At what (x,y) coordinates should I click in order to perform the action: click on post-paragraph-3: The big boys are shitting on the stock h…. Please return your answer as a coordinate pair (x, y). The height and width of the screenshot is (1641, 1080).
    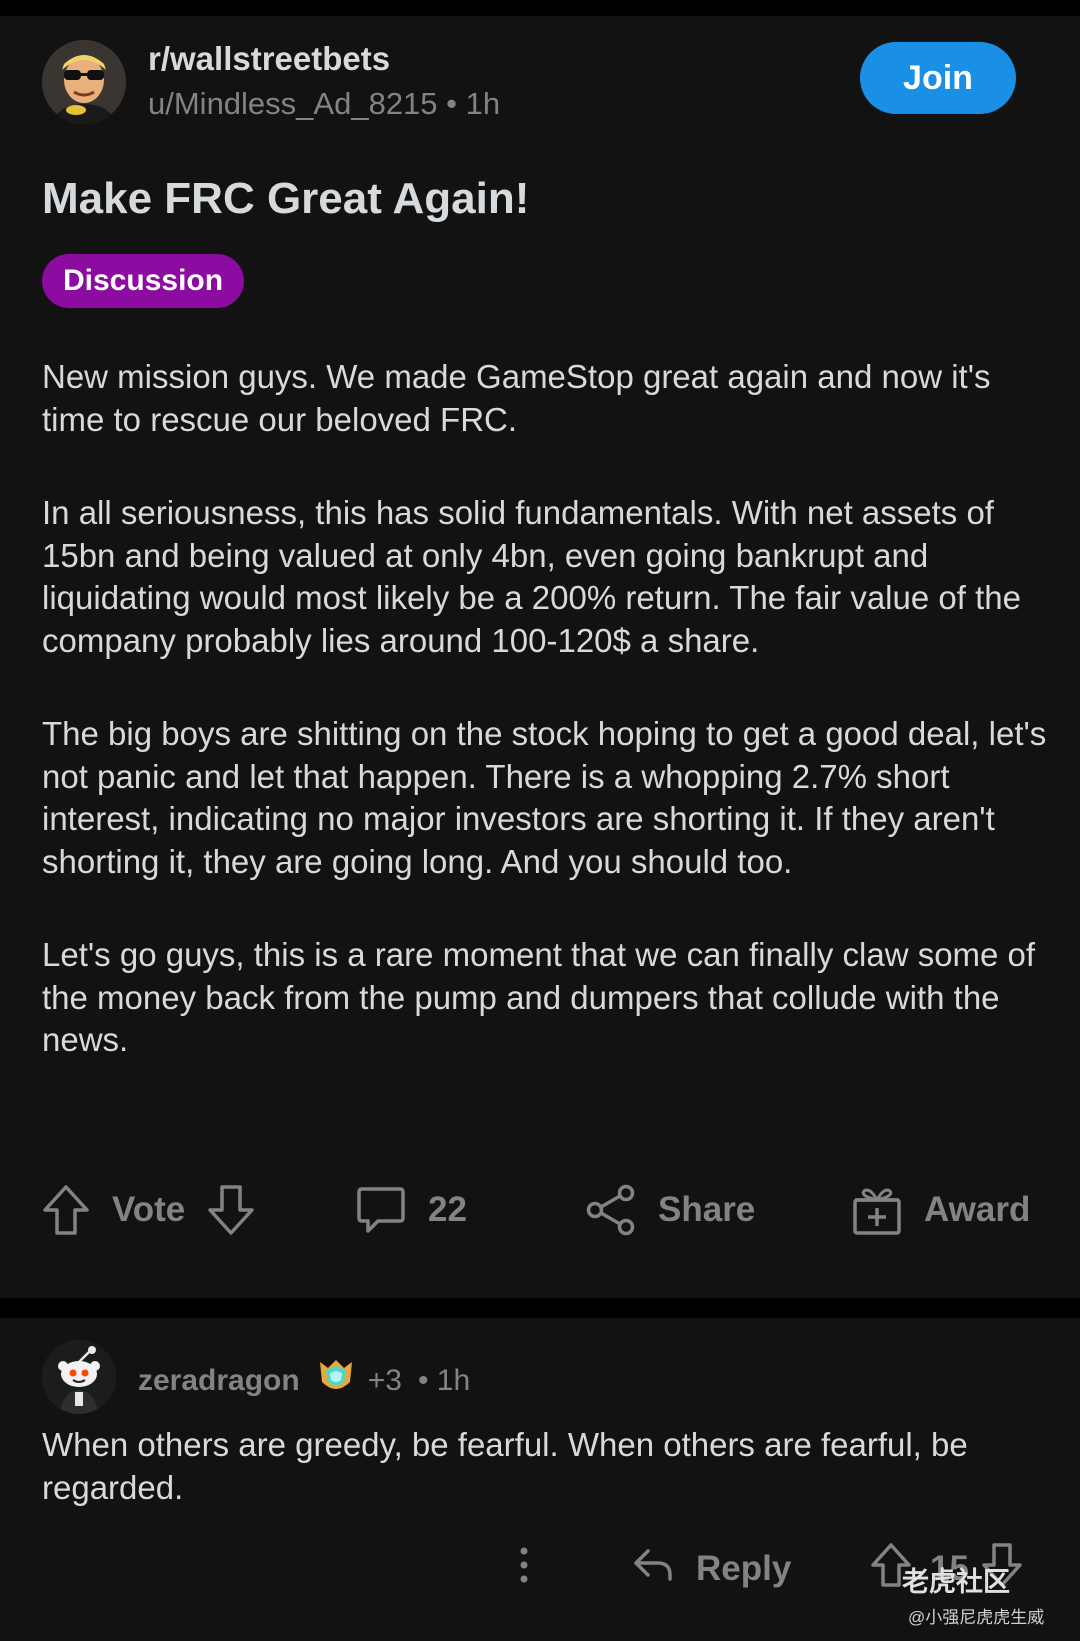
    Looking at the image, I should click on (544, 797).